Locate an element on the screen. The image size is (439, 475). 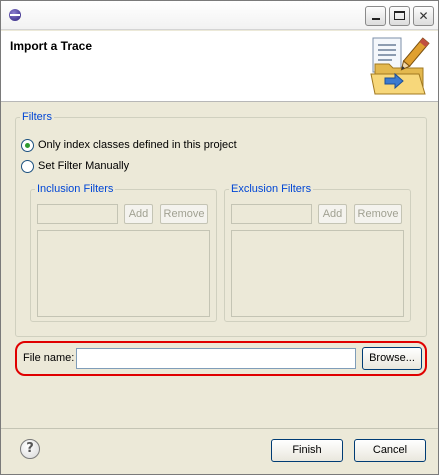
wizard-banner: Import a Trace is located at coordinates (219, 66).